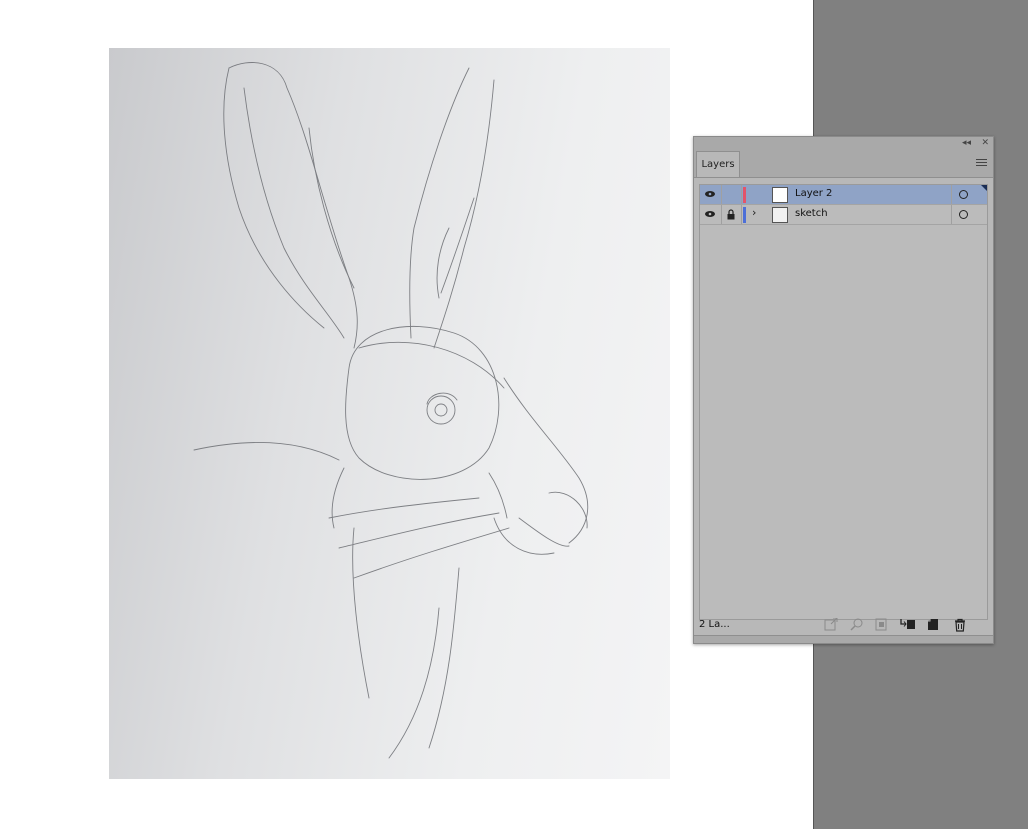 The width and height of the screenshot is (1028, 829). What do you see at coordinates (718, 164) in the screenshot?
I see `tab-layers: Layers` at bounding box center [718, 164].